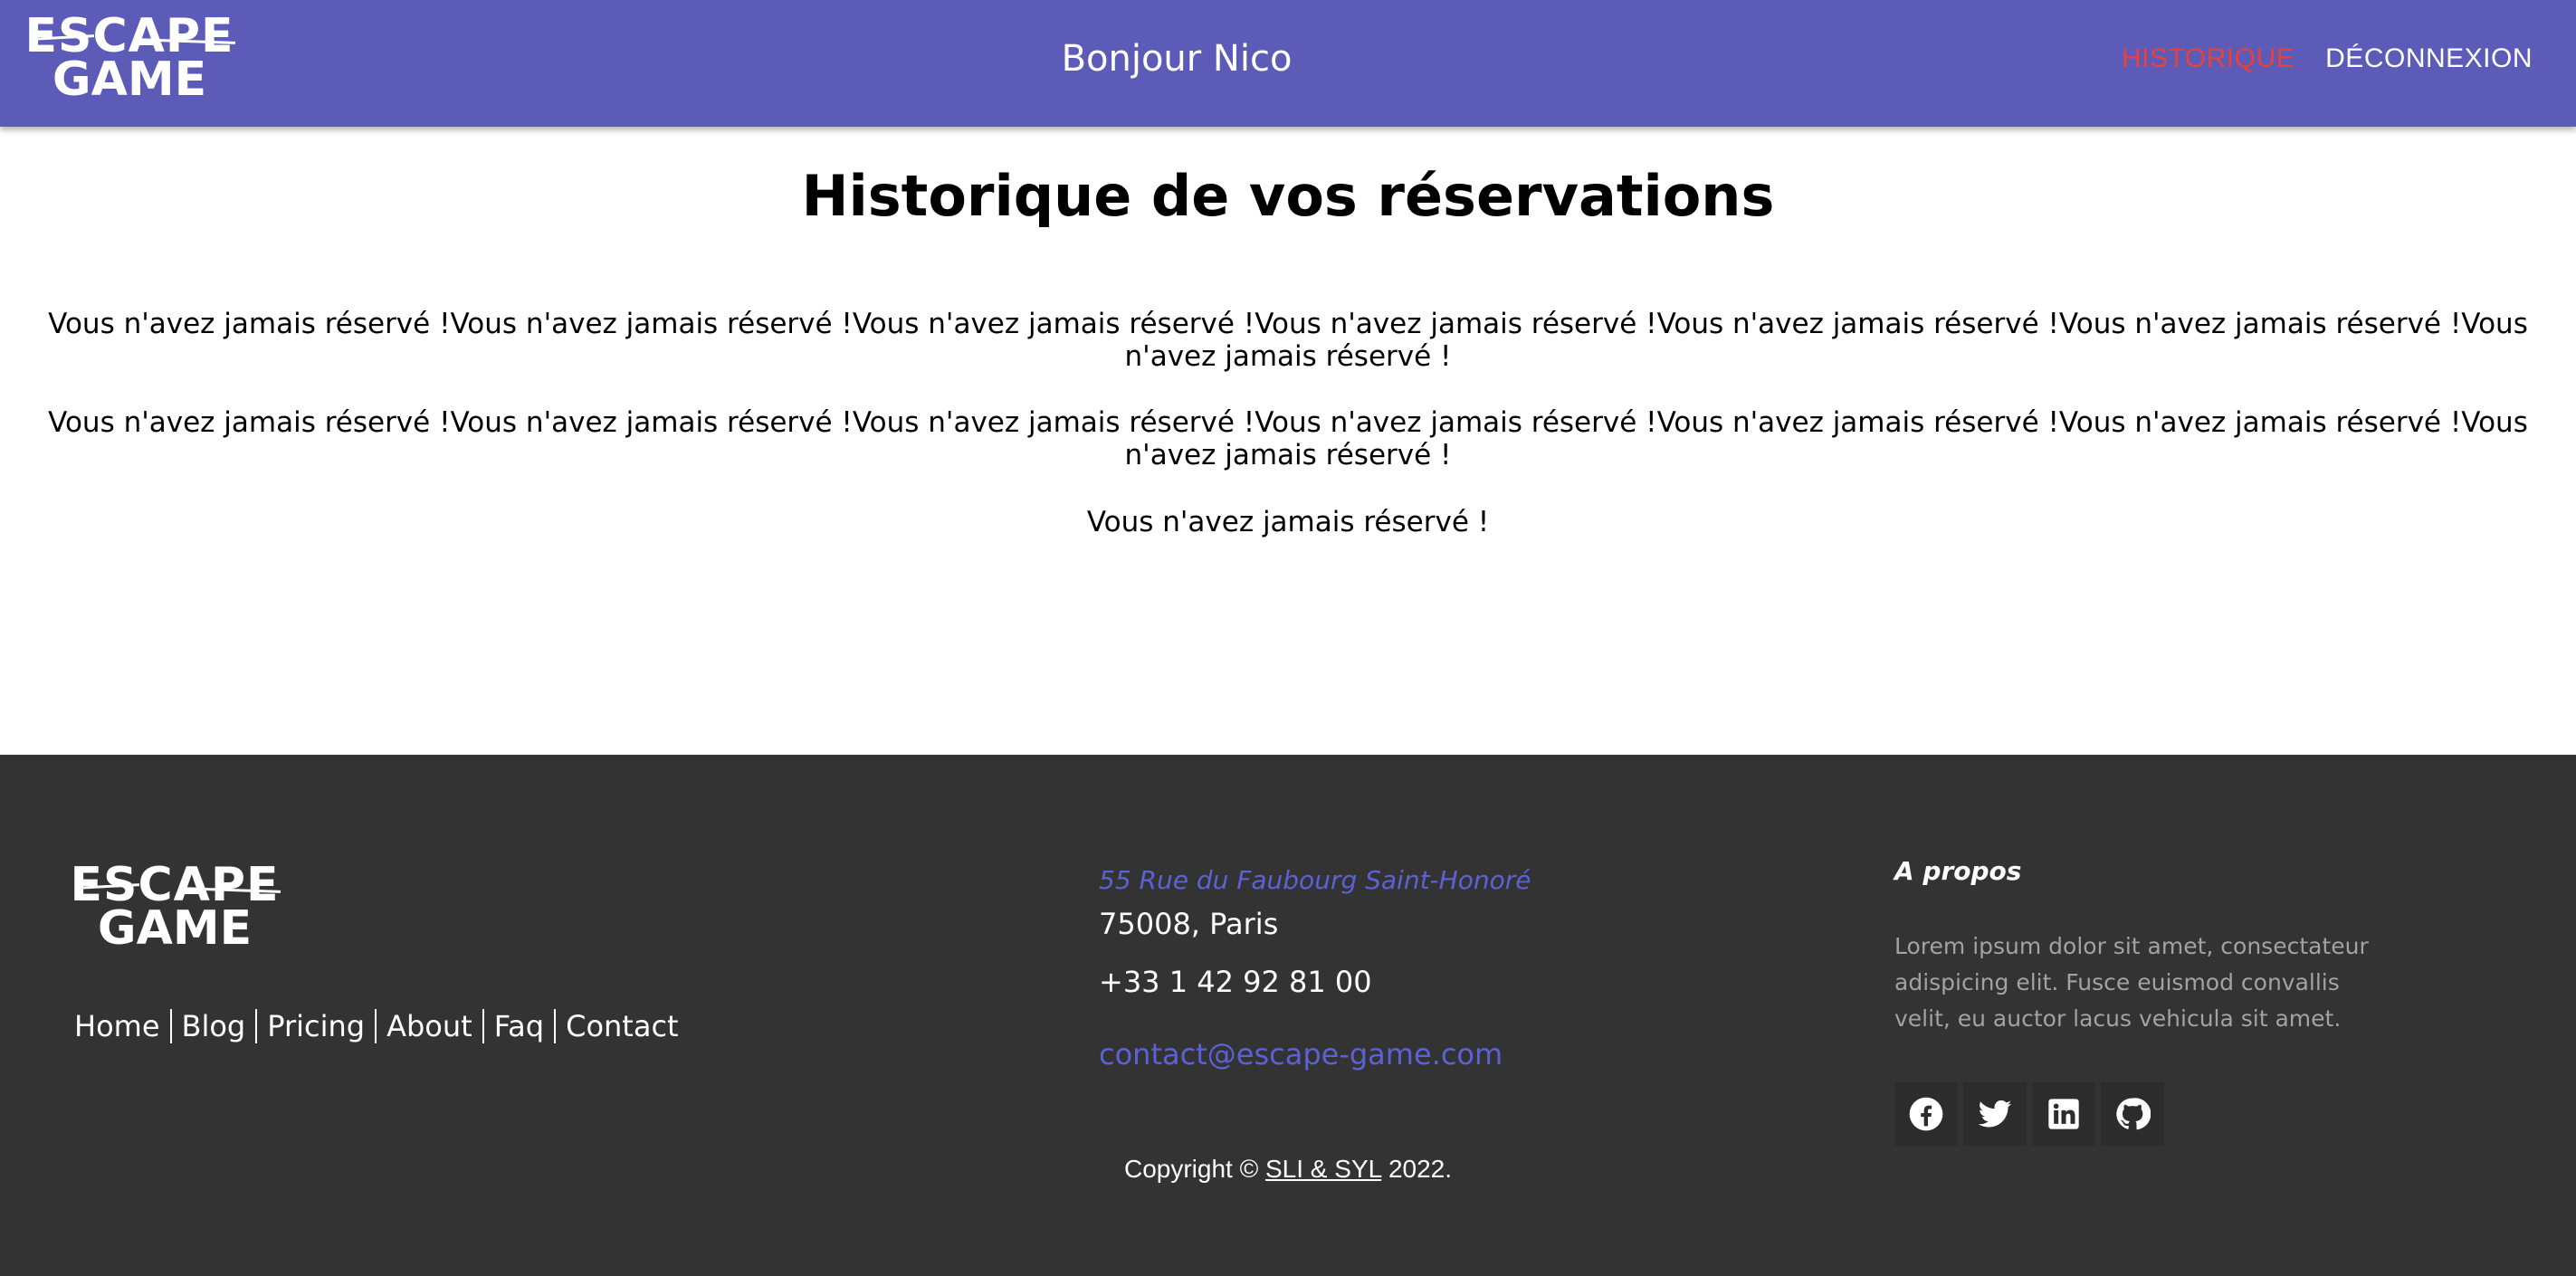 The width and height of the screenshot is (2576, 1276). Describe the element at coordinates (2429, 58) in the screenshot. I see `nav-link-deconnexion: DÉCONNEXION` at that location.